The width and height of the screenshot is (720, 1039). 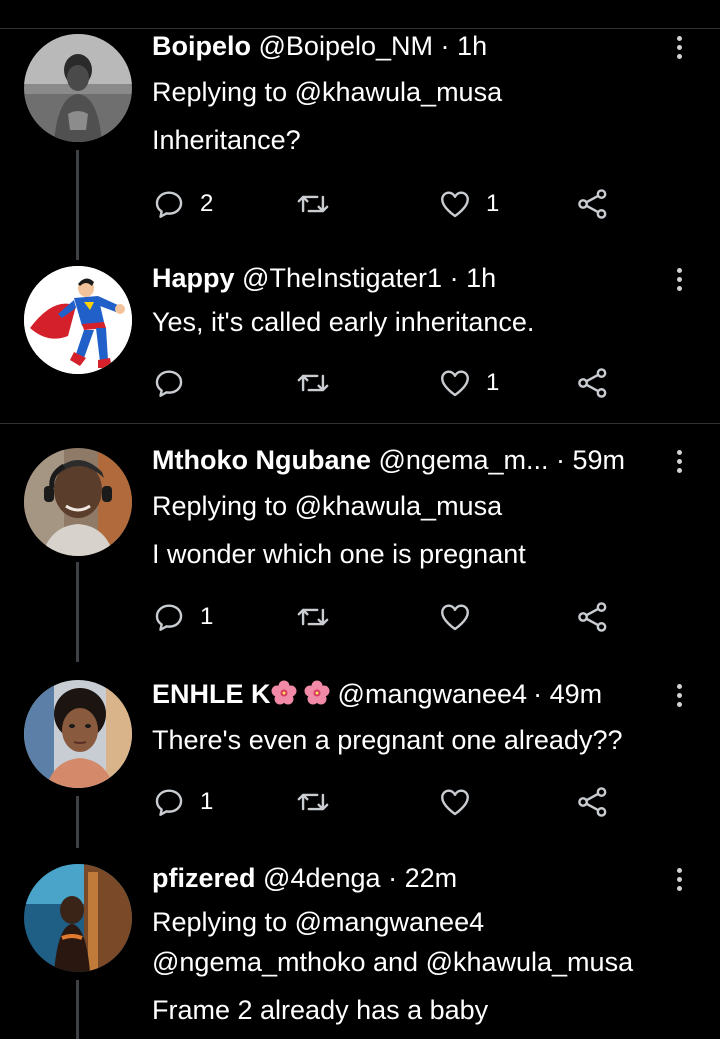 I want to click on reply-count: 2, so click(x=207, y=203).